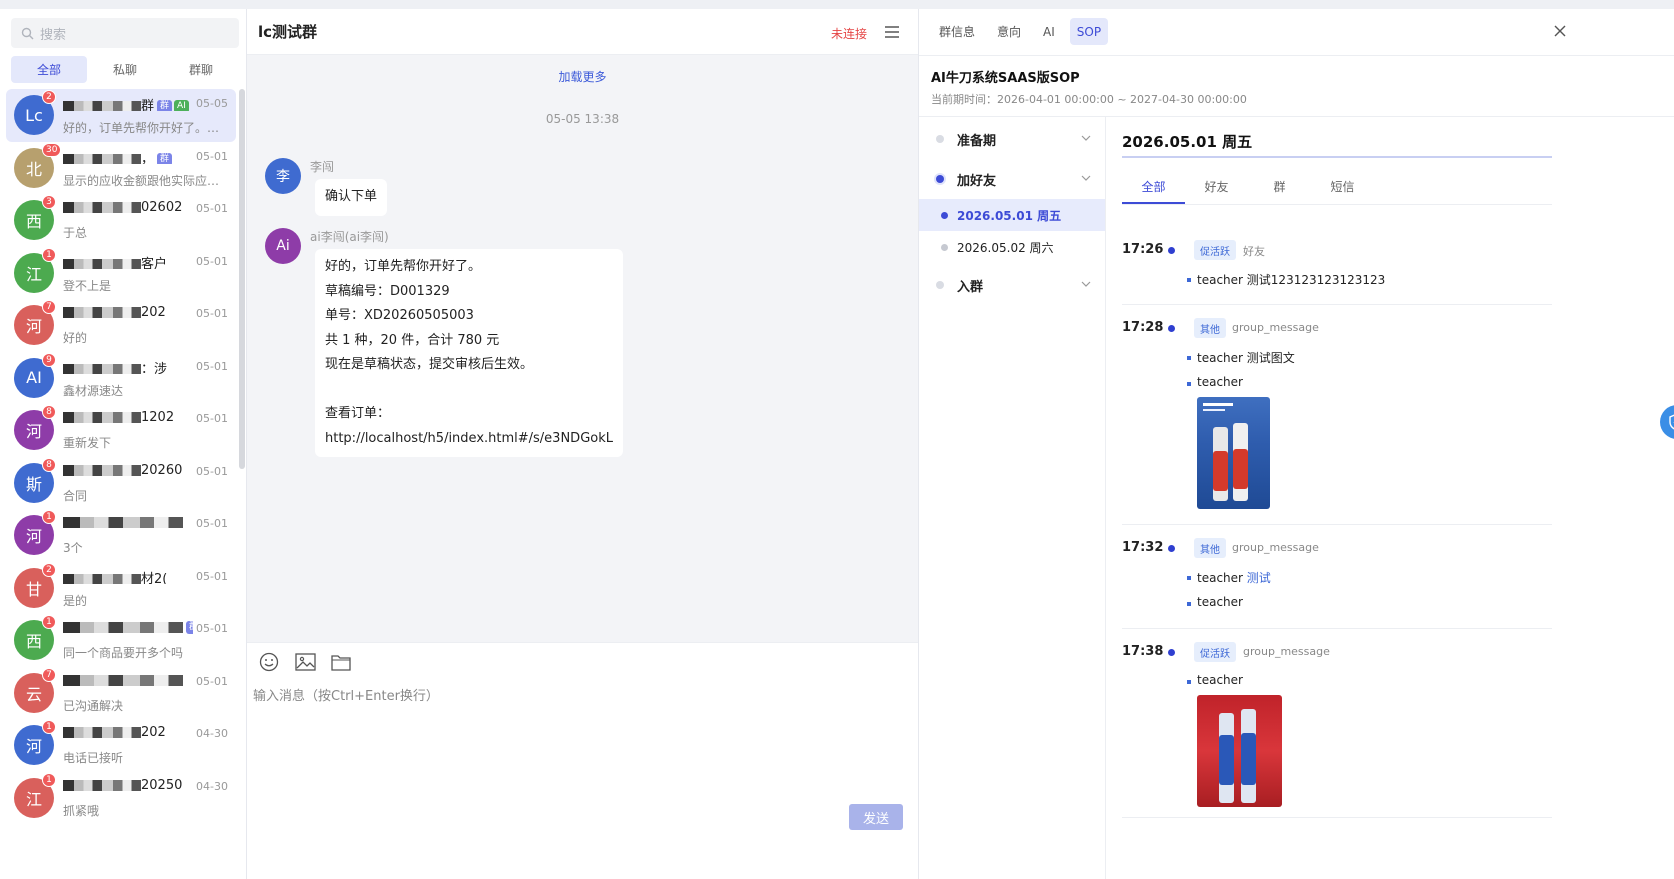  I want to click on conversation-preview: 合同, so click(75, 495).